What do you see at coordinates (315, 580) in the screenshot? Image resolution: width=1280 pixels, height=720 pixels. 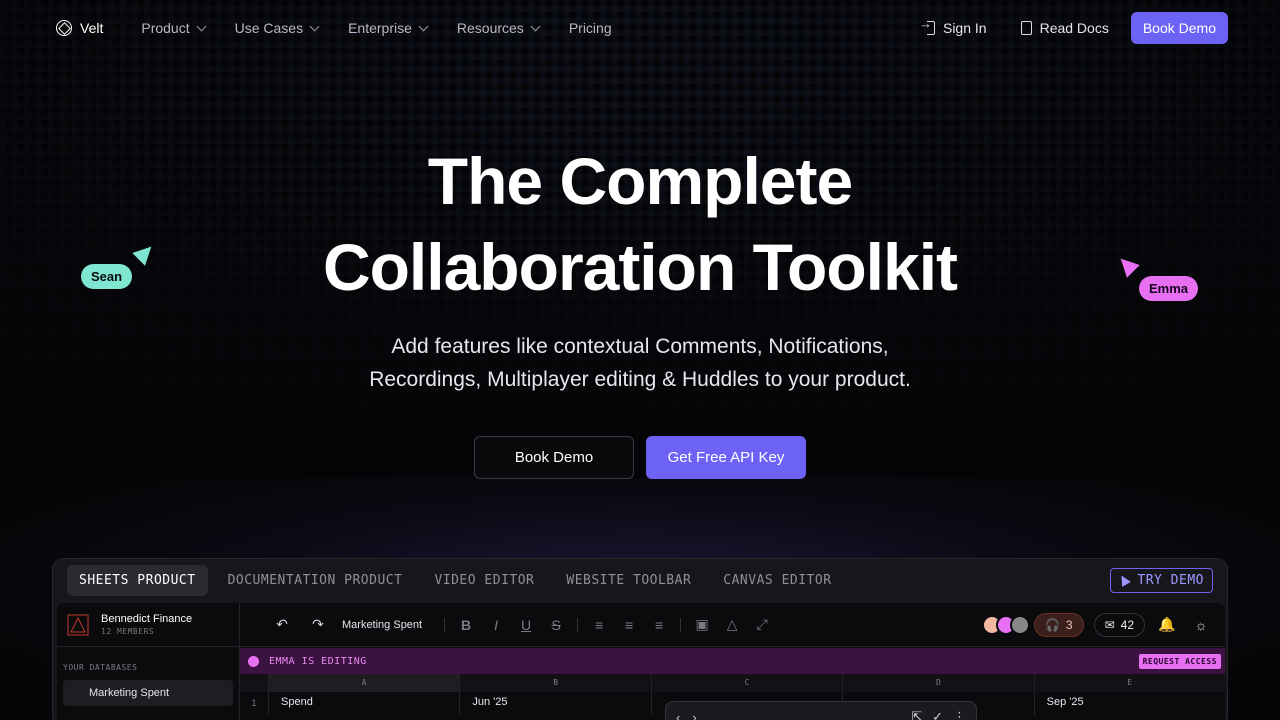 I see `tab-documentation-product: DOCUMENTATION PRODUCT` at bounding box center [315, 580].